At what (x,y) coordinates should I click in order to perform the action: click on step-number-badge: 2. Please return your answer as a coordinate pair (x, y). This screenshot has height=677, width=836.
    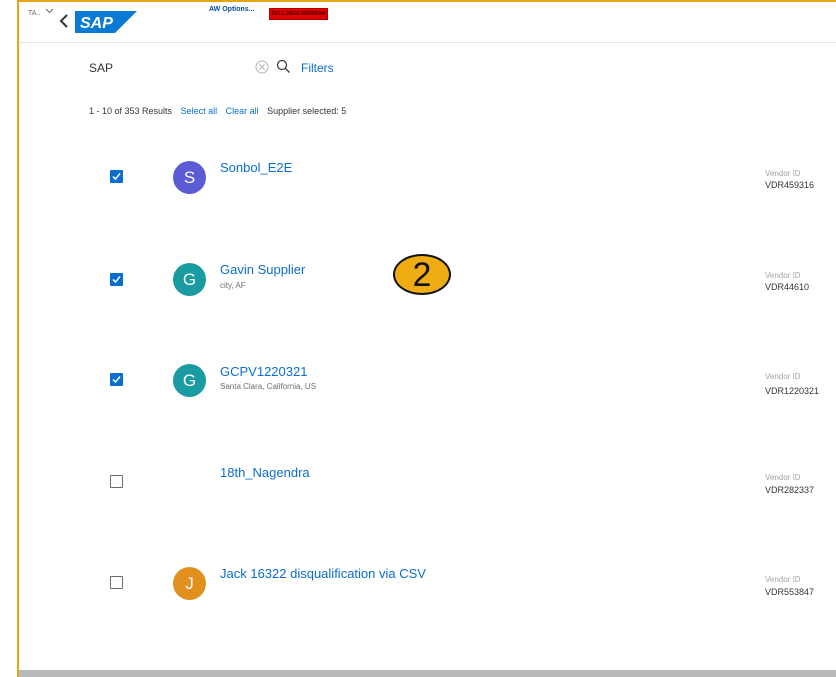
    Looking at the image, I should click on (422, 274).